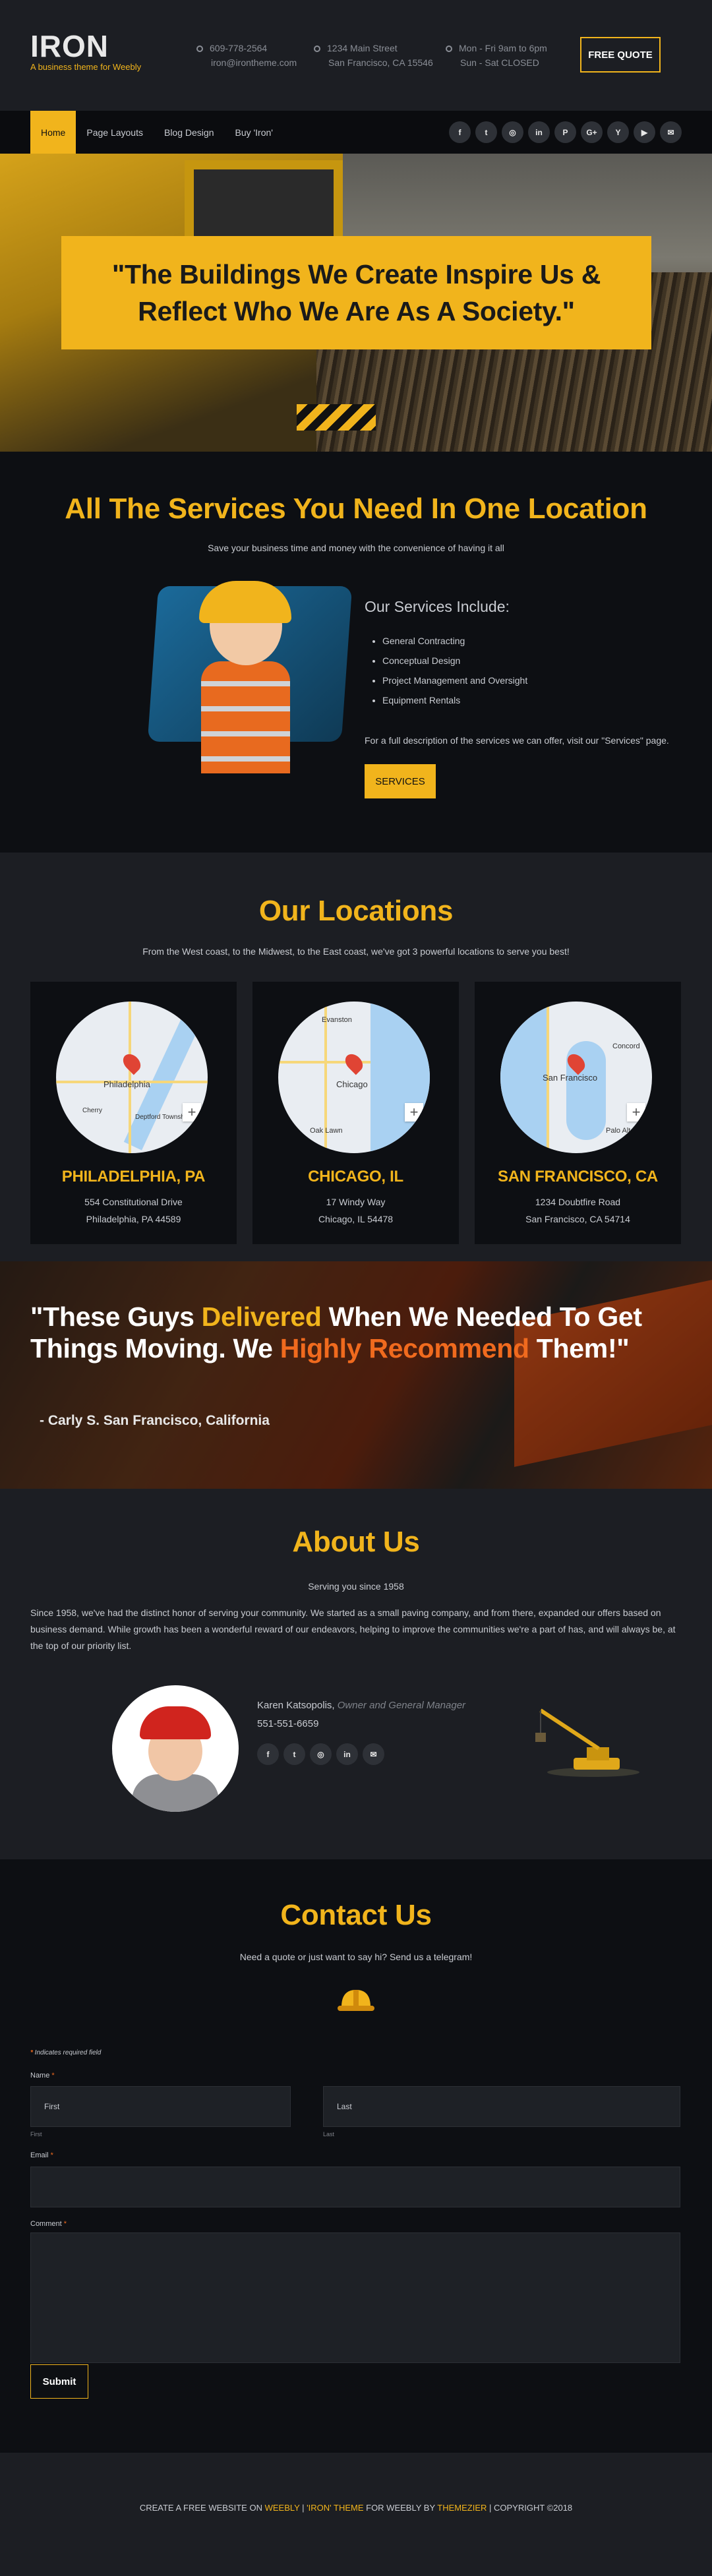 This screenshot has height=2576, width=712. What do you see at coordinates (317, 48) in the screenshot?
I see `location-icon` at bounding box center [317, 48].